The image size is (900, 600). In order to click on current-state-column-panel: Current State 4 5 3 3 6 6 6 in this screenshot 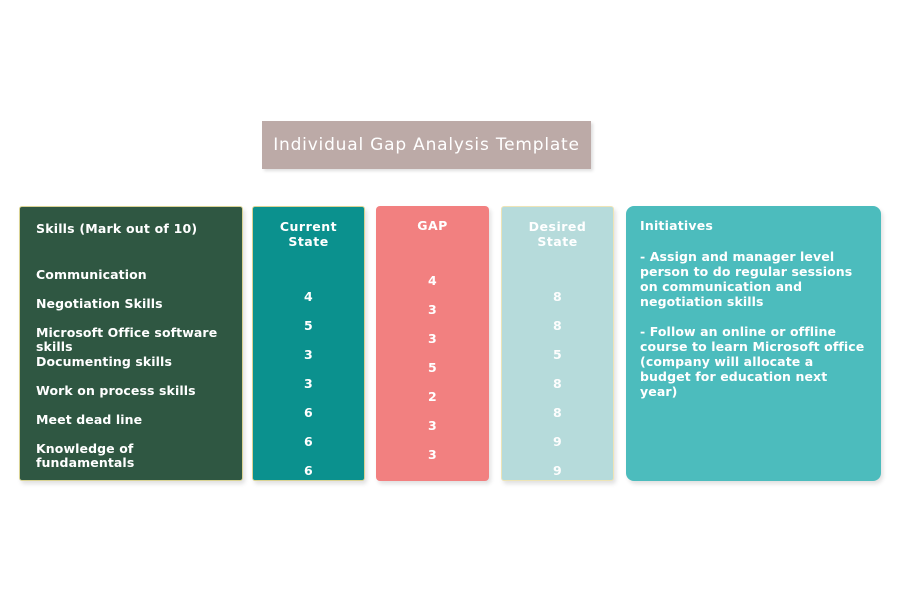, I will do `click(308, 343)`.